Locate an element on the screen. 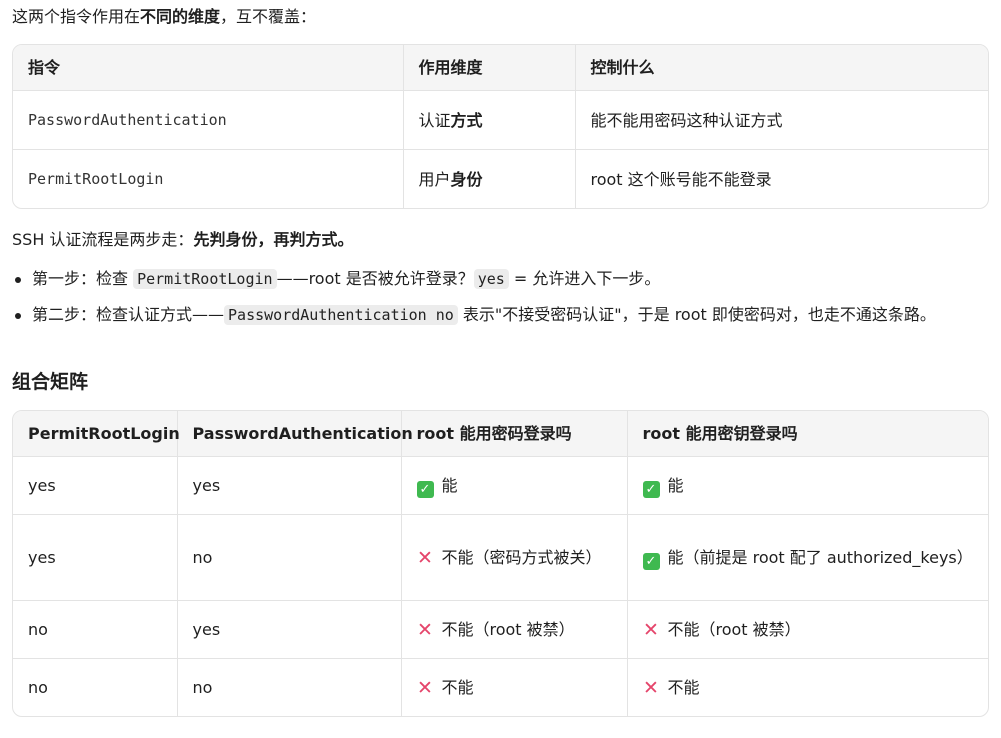 The image size is (1001, 738). column-header-passwordauthentication: PasswordAuthentication is located at coordinates (295, 434).